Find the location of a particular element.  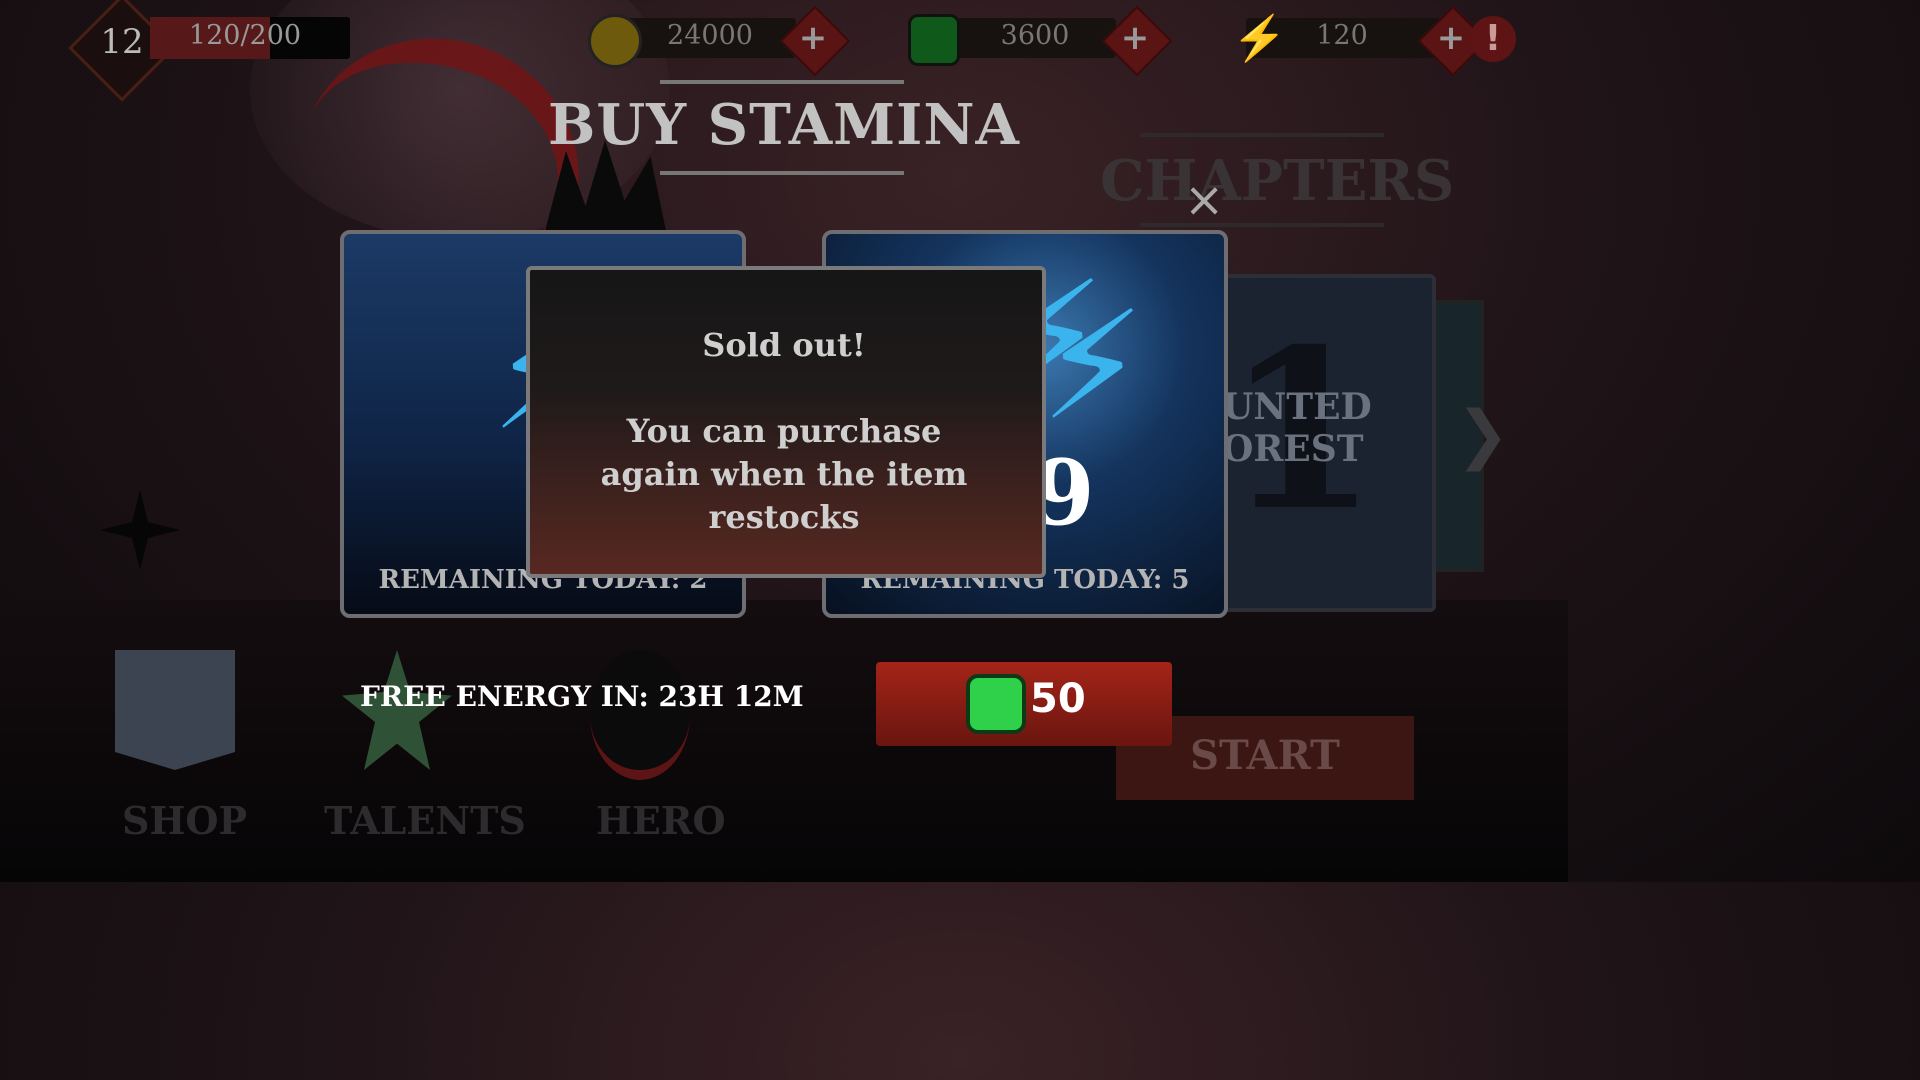

coin-value: 24000 is located at coordinates (710, 35).